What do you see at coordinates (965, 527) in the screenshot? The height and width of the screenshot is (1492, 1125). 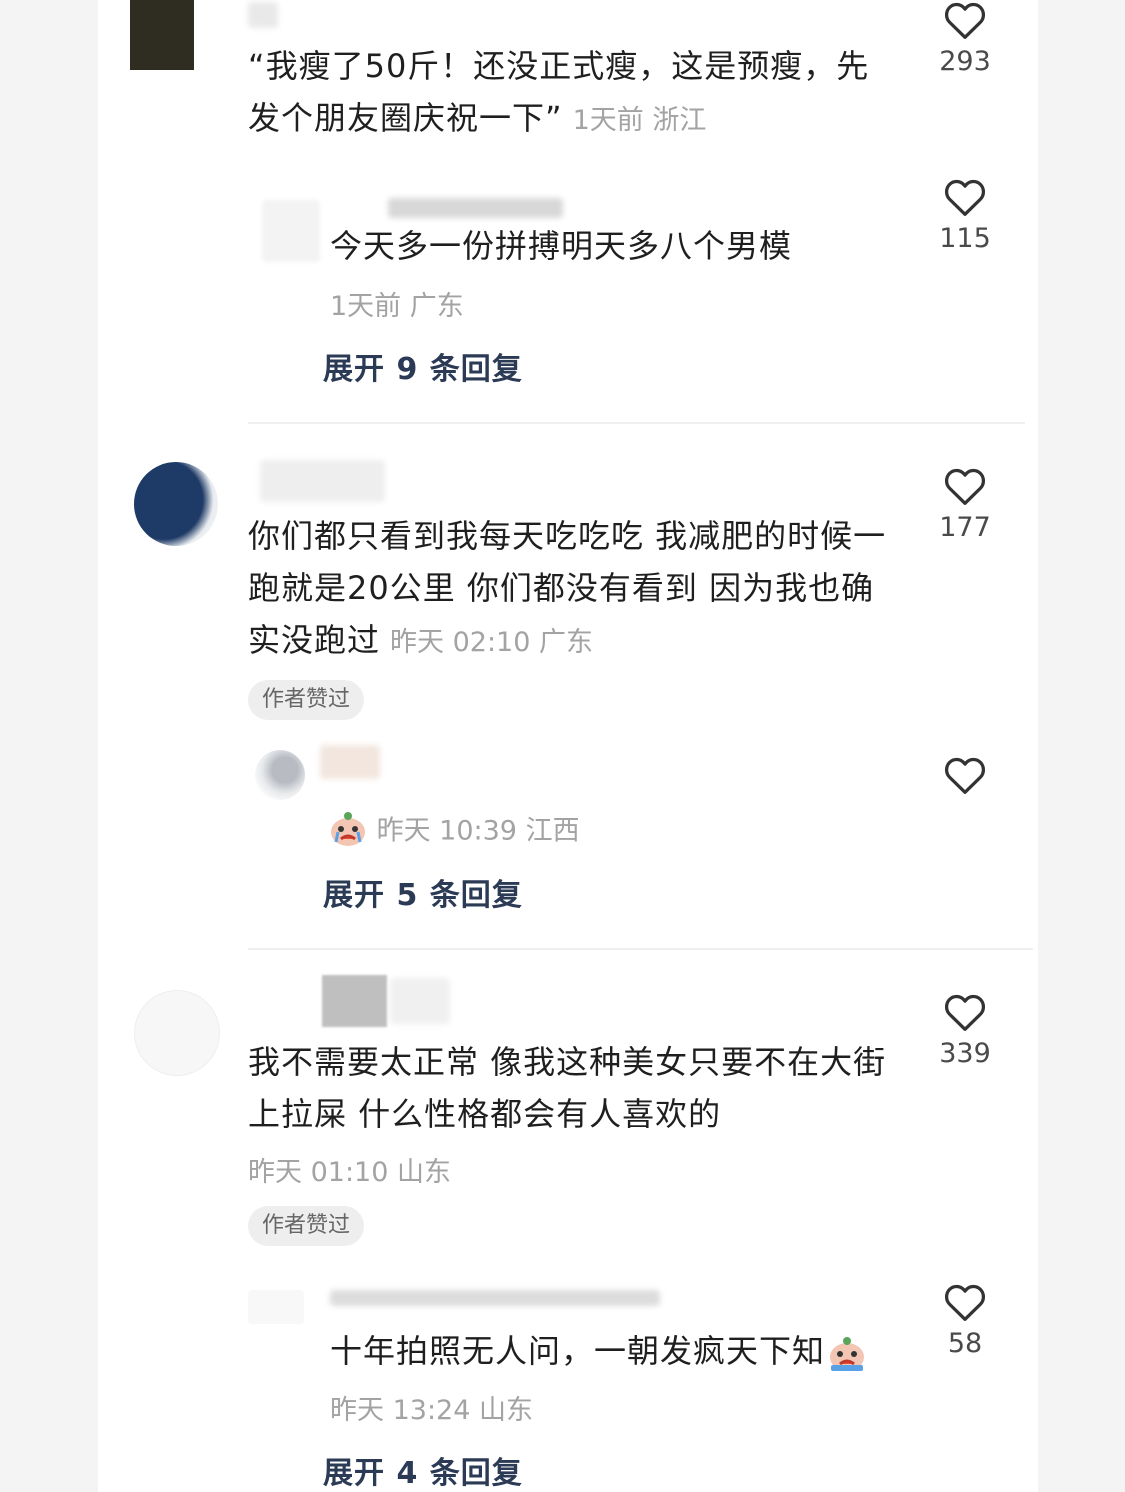 I see `like-count: 177` at bounding box center [965, 527].